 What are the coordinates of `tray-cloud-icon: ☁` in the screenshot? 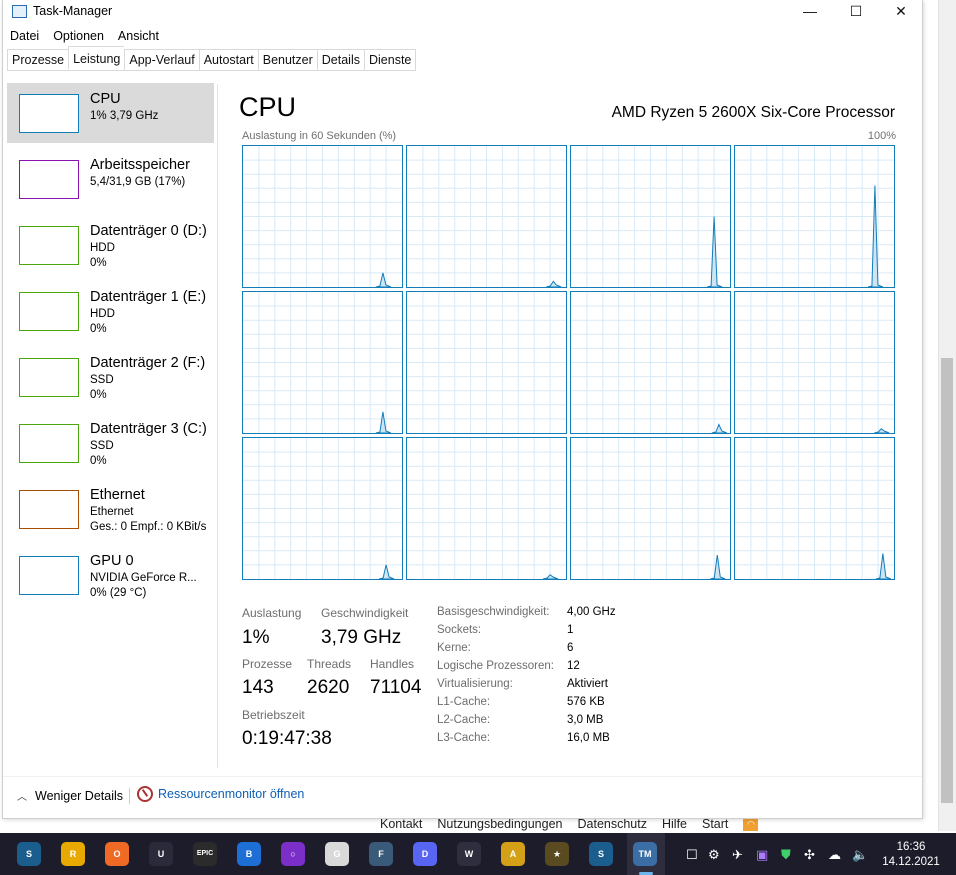 It's located at (834, 855).